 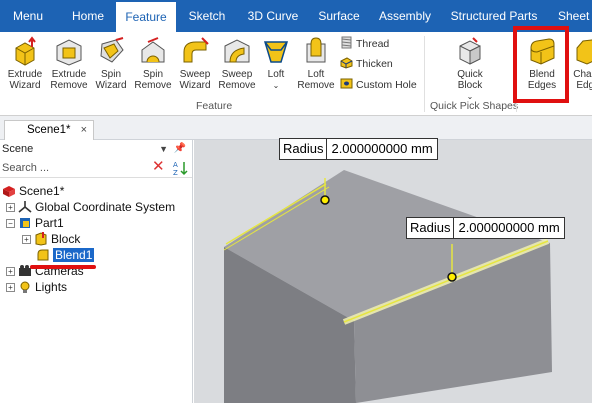 I want to click on spin-remove-button: Spin Remove, so click(x=153, y=62).